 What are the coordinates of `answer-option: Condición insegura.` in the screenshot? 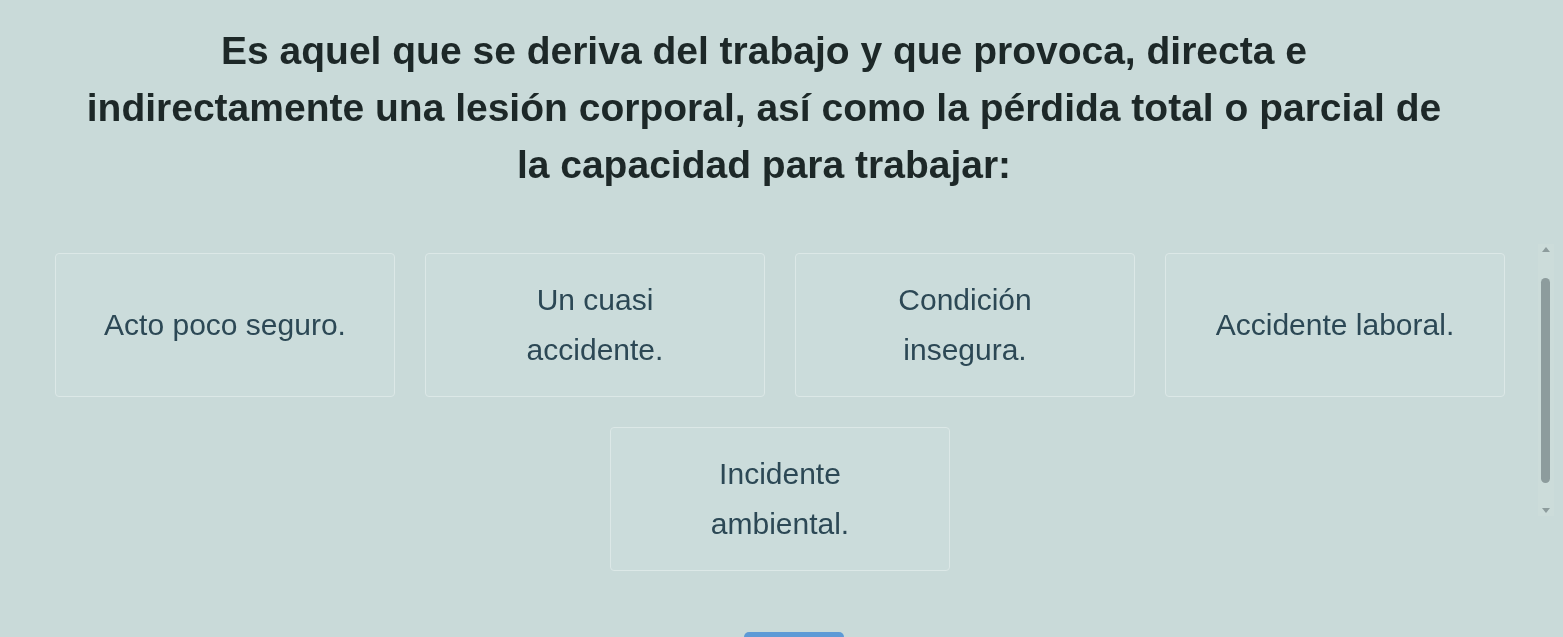 It's located at (965, 325).